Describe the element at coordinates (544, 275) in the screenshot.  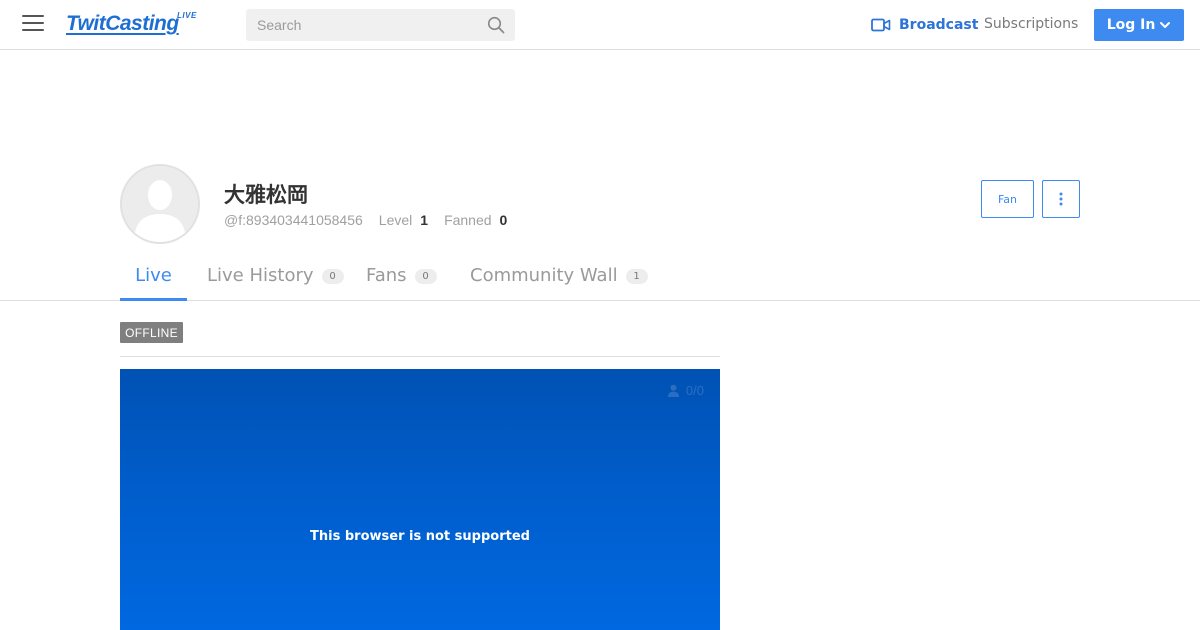
I see `tab-label: Community Wall` at that location.